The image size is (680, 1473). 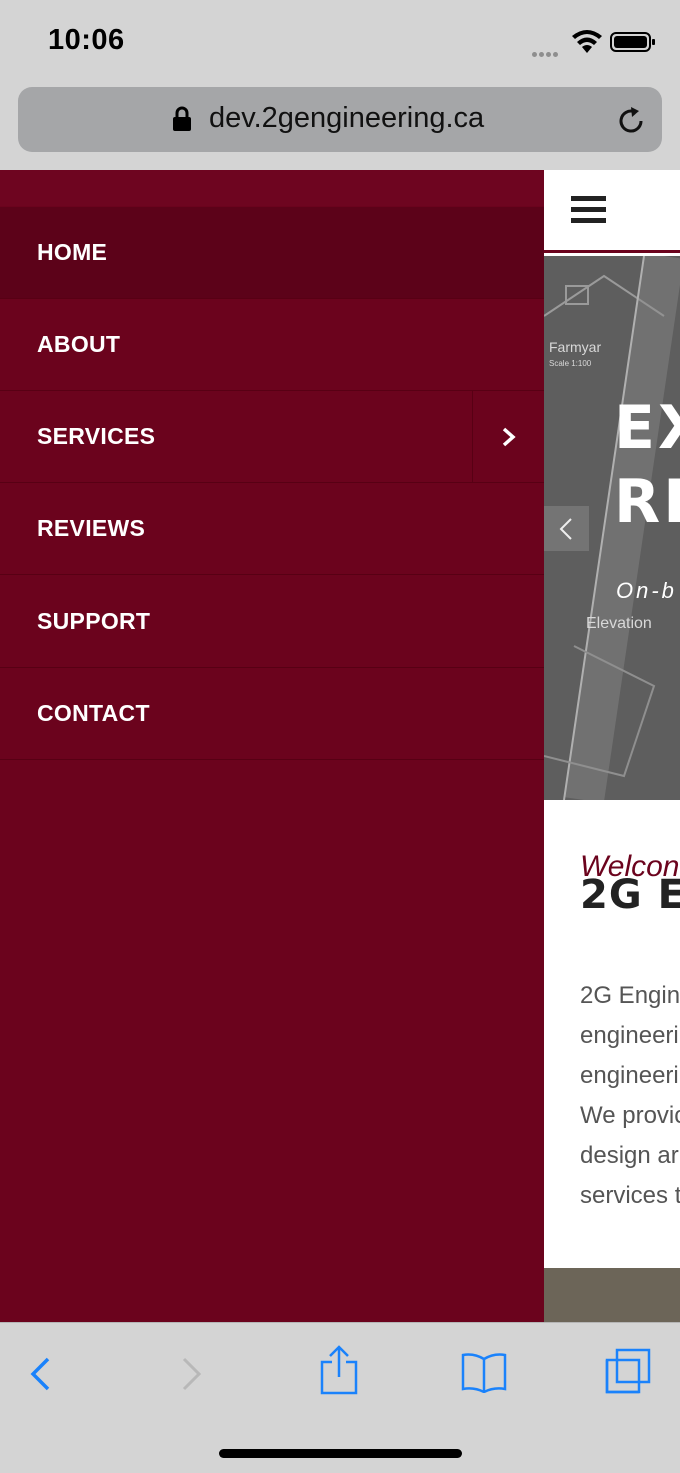 What do you see at coordinates (339, 1370) in the screenshot?
I see `share-icon` at bounding box center [339, 1370].